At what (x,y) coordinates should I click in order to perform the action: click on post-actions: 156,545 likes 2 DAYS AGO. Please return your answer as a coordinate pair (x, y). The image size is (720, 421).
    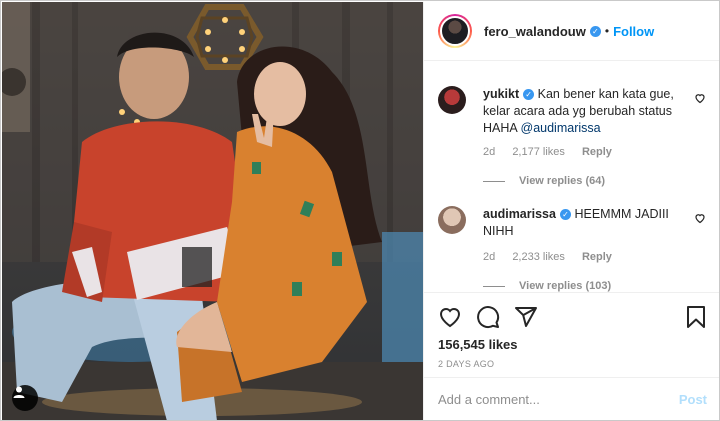
    Looking at the image, I should click on (571, 330).